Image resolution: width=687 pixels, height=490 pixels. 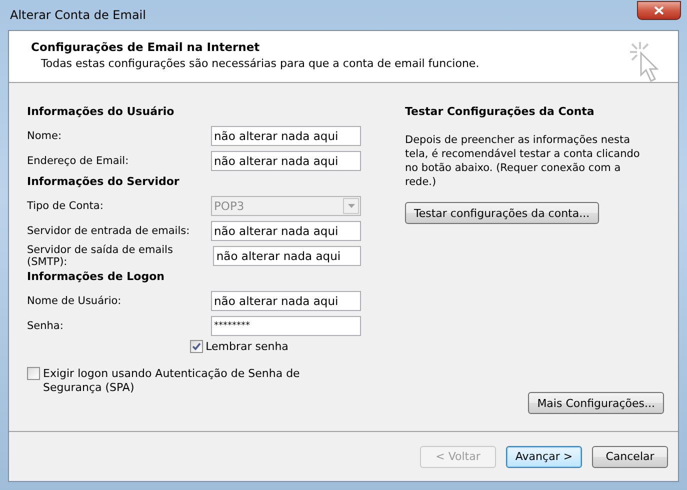 I want to click on field-label: Nome de Usuário:, so click(x=74, y=300).